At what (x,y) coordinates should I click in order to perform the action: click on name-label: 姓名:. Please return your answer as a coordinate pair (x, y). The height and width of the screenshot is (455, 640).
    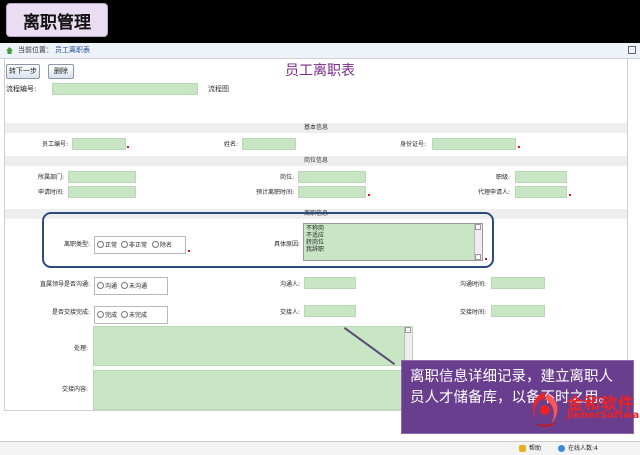
    Looking at the image, I should click on (230, 144).